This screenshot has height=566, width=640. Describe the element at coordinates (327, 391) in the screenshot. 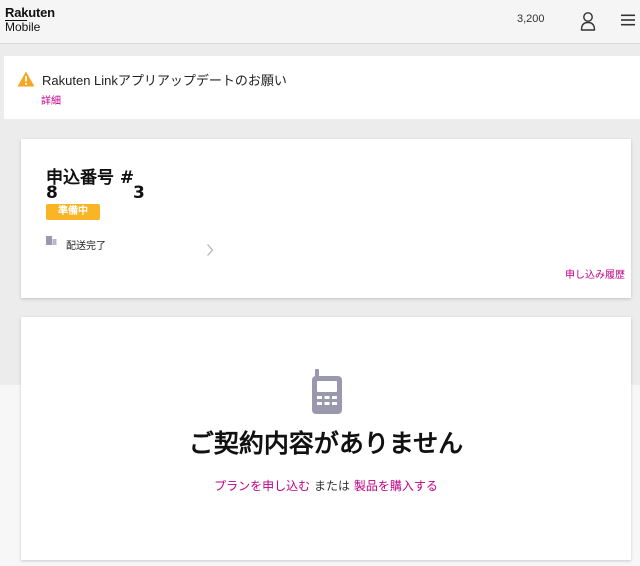

I see `phone-icon` at that location.